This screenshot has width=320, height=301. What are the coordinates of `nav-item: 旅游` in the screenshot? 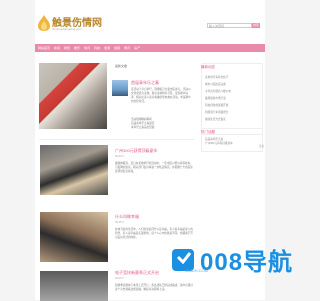 It's located at (107, 48).